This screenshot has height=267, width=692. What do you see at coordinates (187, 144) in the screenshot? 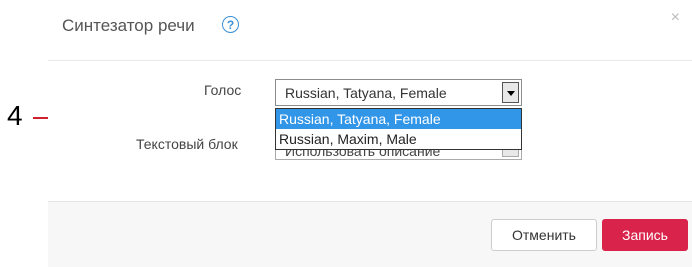
I see `text-block-label: Текстовый блок` at bounding box center [187, 144].